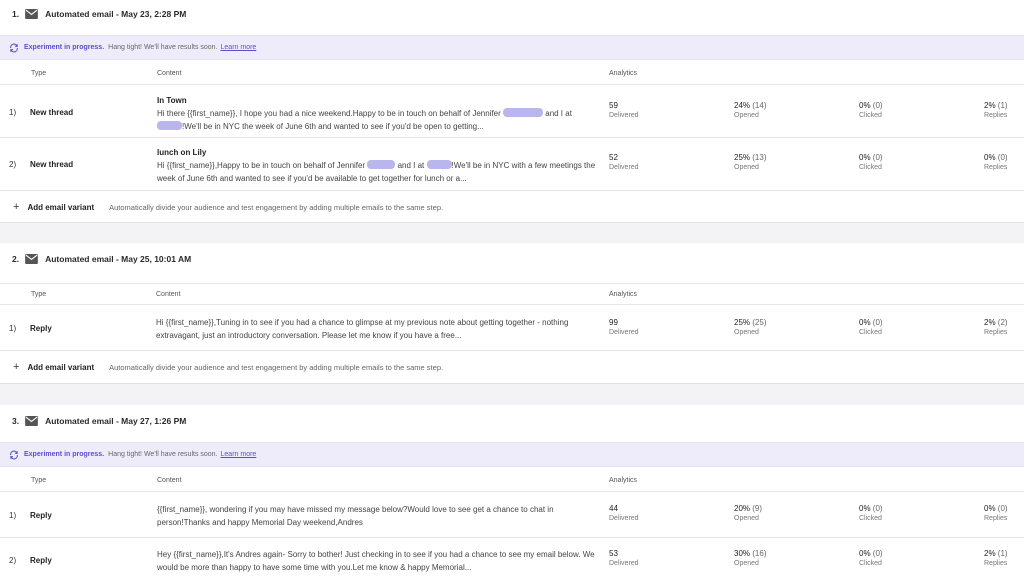 This screenshot has height=579, width=1024. Describe the element at coordinates (750, 162) in the screenshot. I see `opened-stat: 25% (13) Opened` at that location.